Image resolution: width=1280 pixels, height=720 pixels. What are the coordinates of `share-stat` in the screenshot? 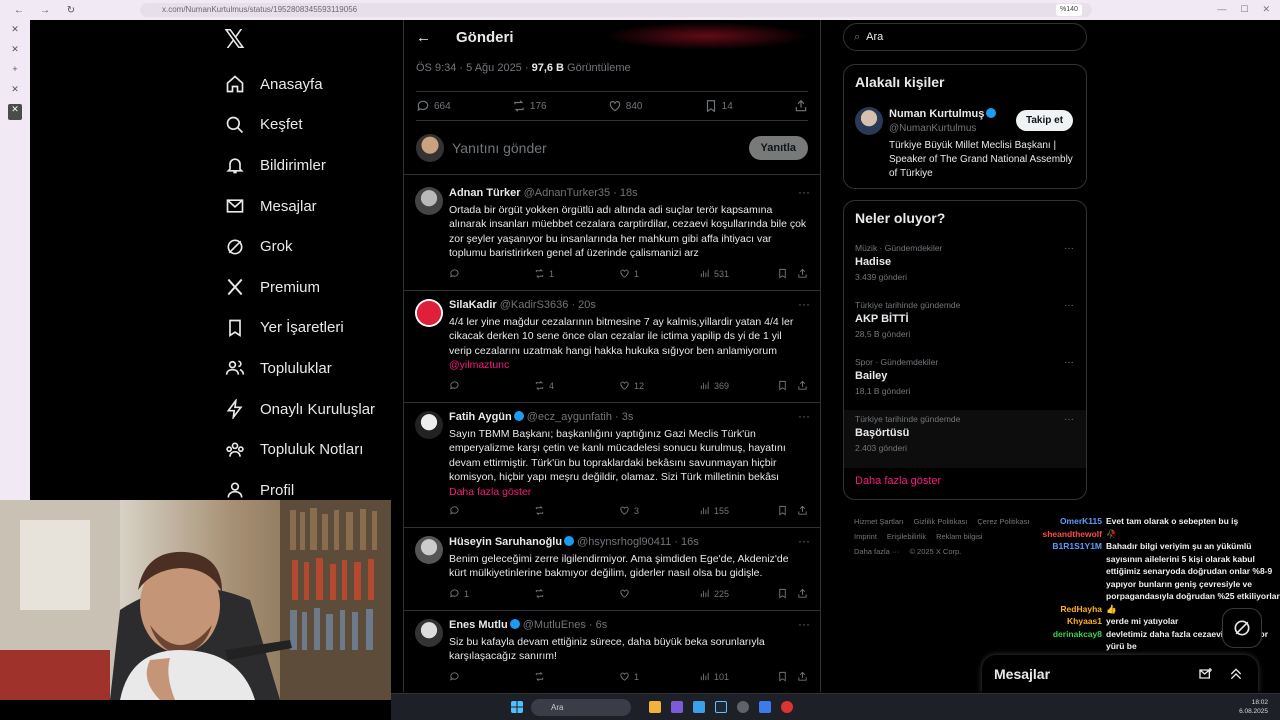 It's located at (801, 106).